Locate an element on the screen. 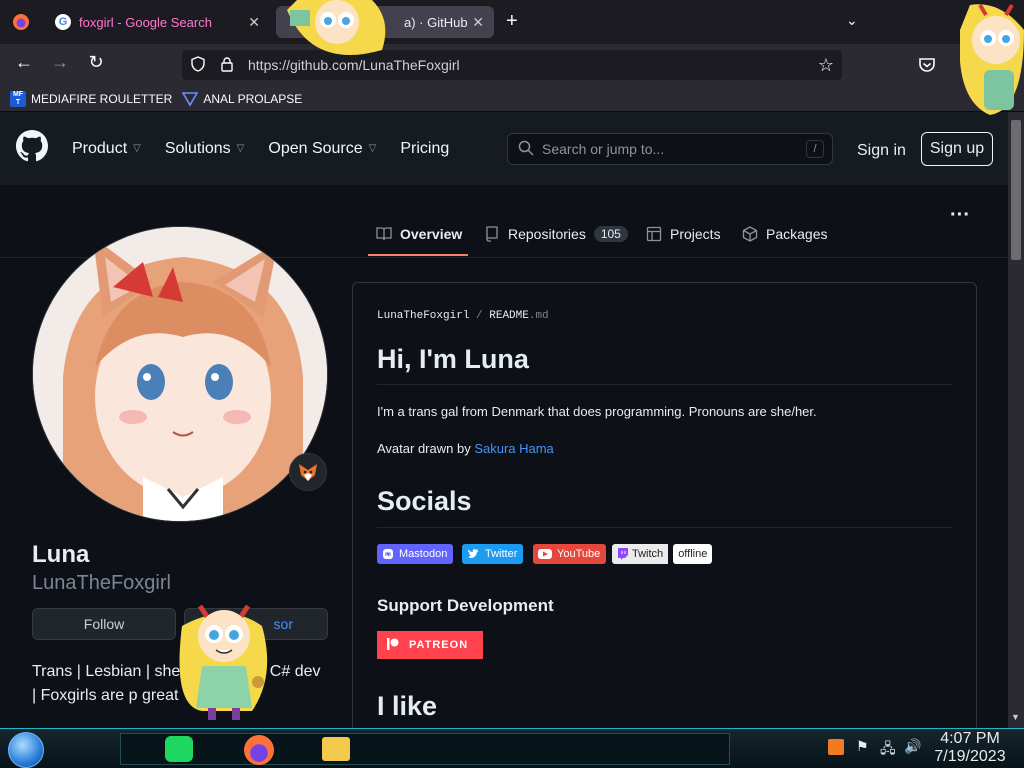 This screenshot has width=1024, height=768. sign-up-button: Sign up is located at coordinates (957, 149).